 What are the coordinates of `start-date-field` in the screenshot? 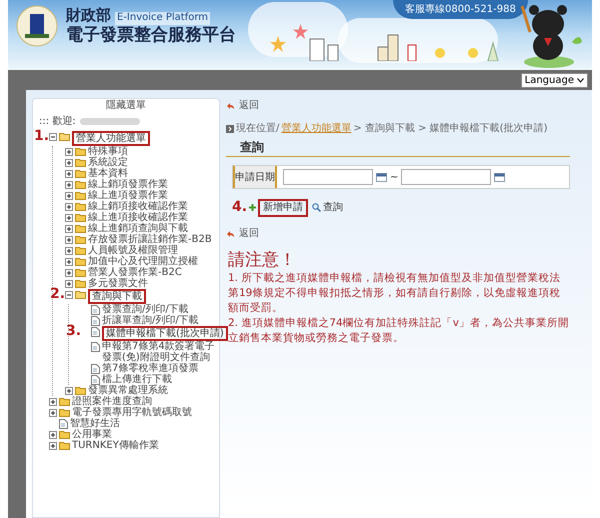 It's located at (328, 177).